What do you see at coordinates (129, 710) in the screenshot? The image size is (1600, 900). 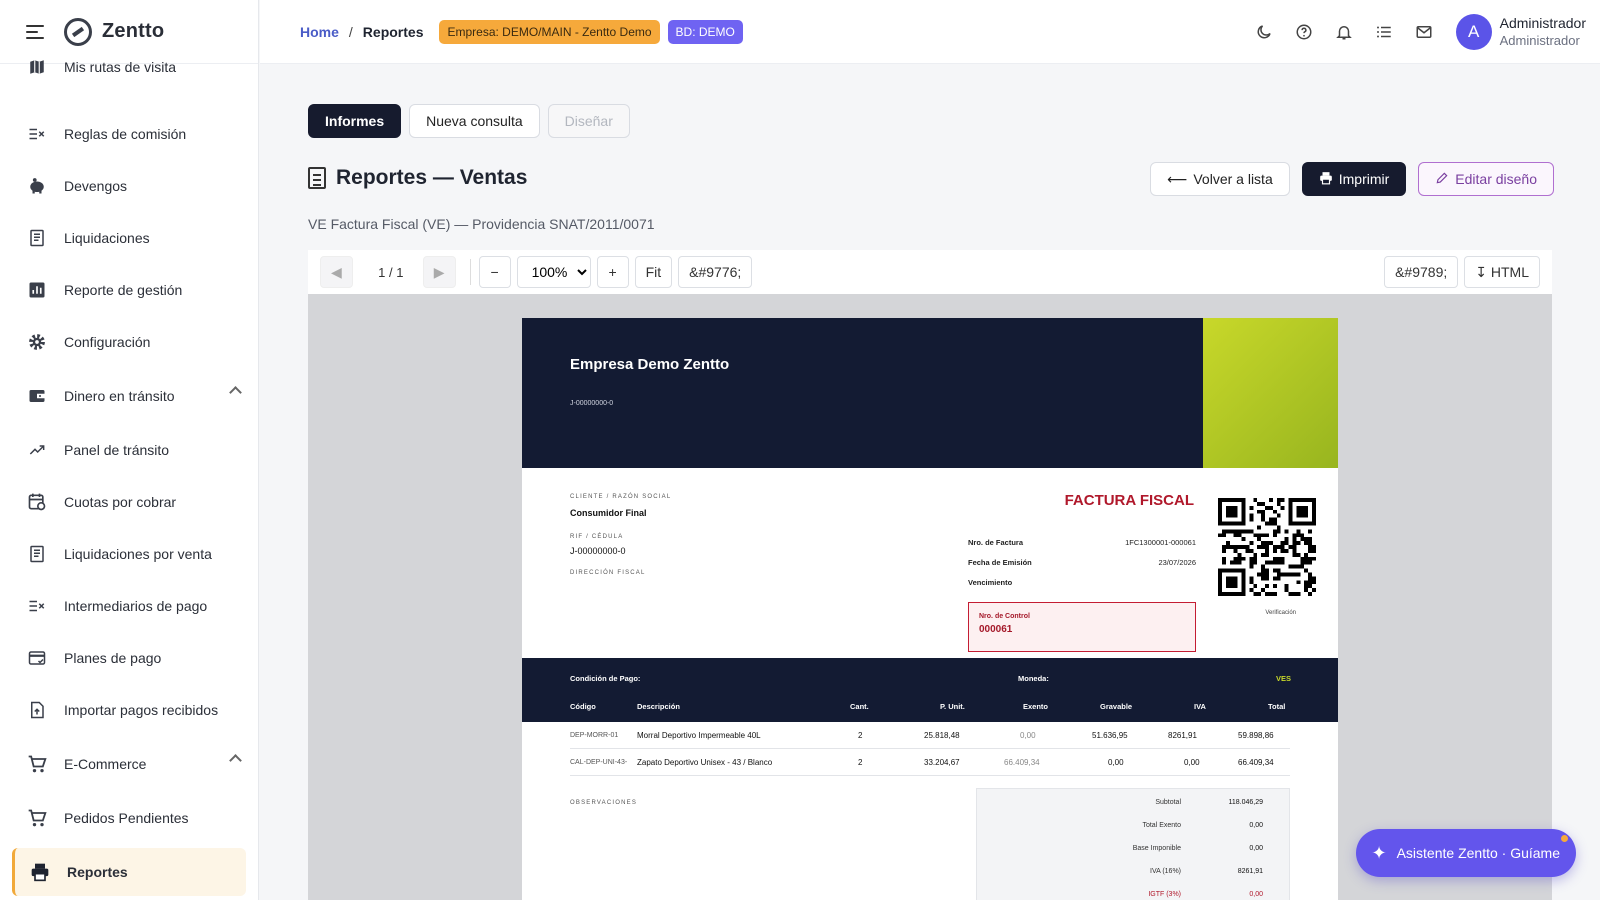 I see `sidebar-item-importar-pagos: Importar pagos recibidos` at bounding box center [129, 710].